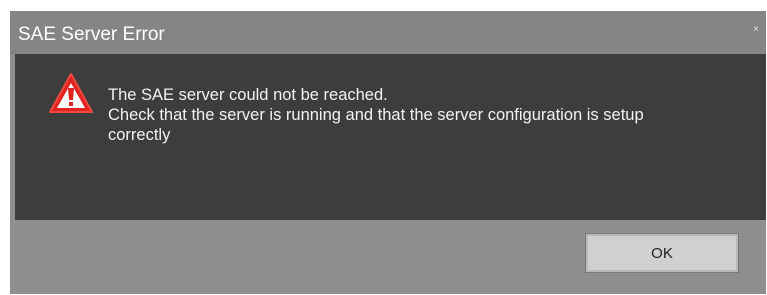 The height and width of the screenshot is (295, 767). I want to click on dialog-titlebar: SAE Server Error ×, so click(388, 32).